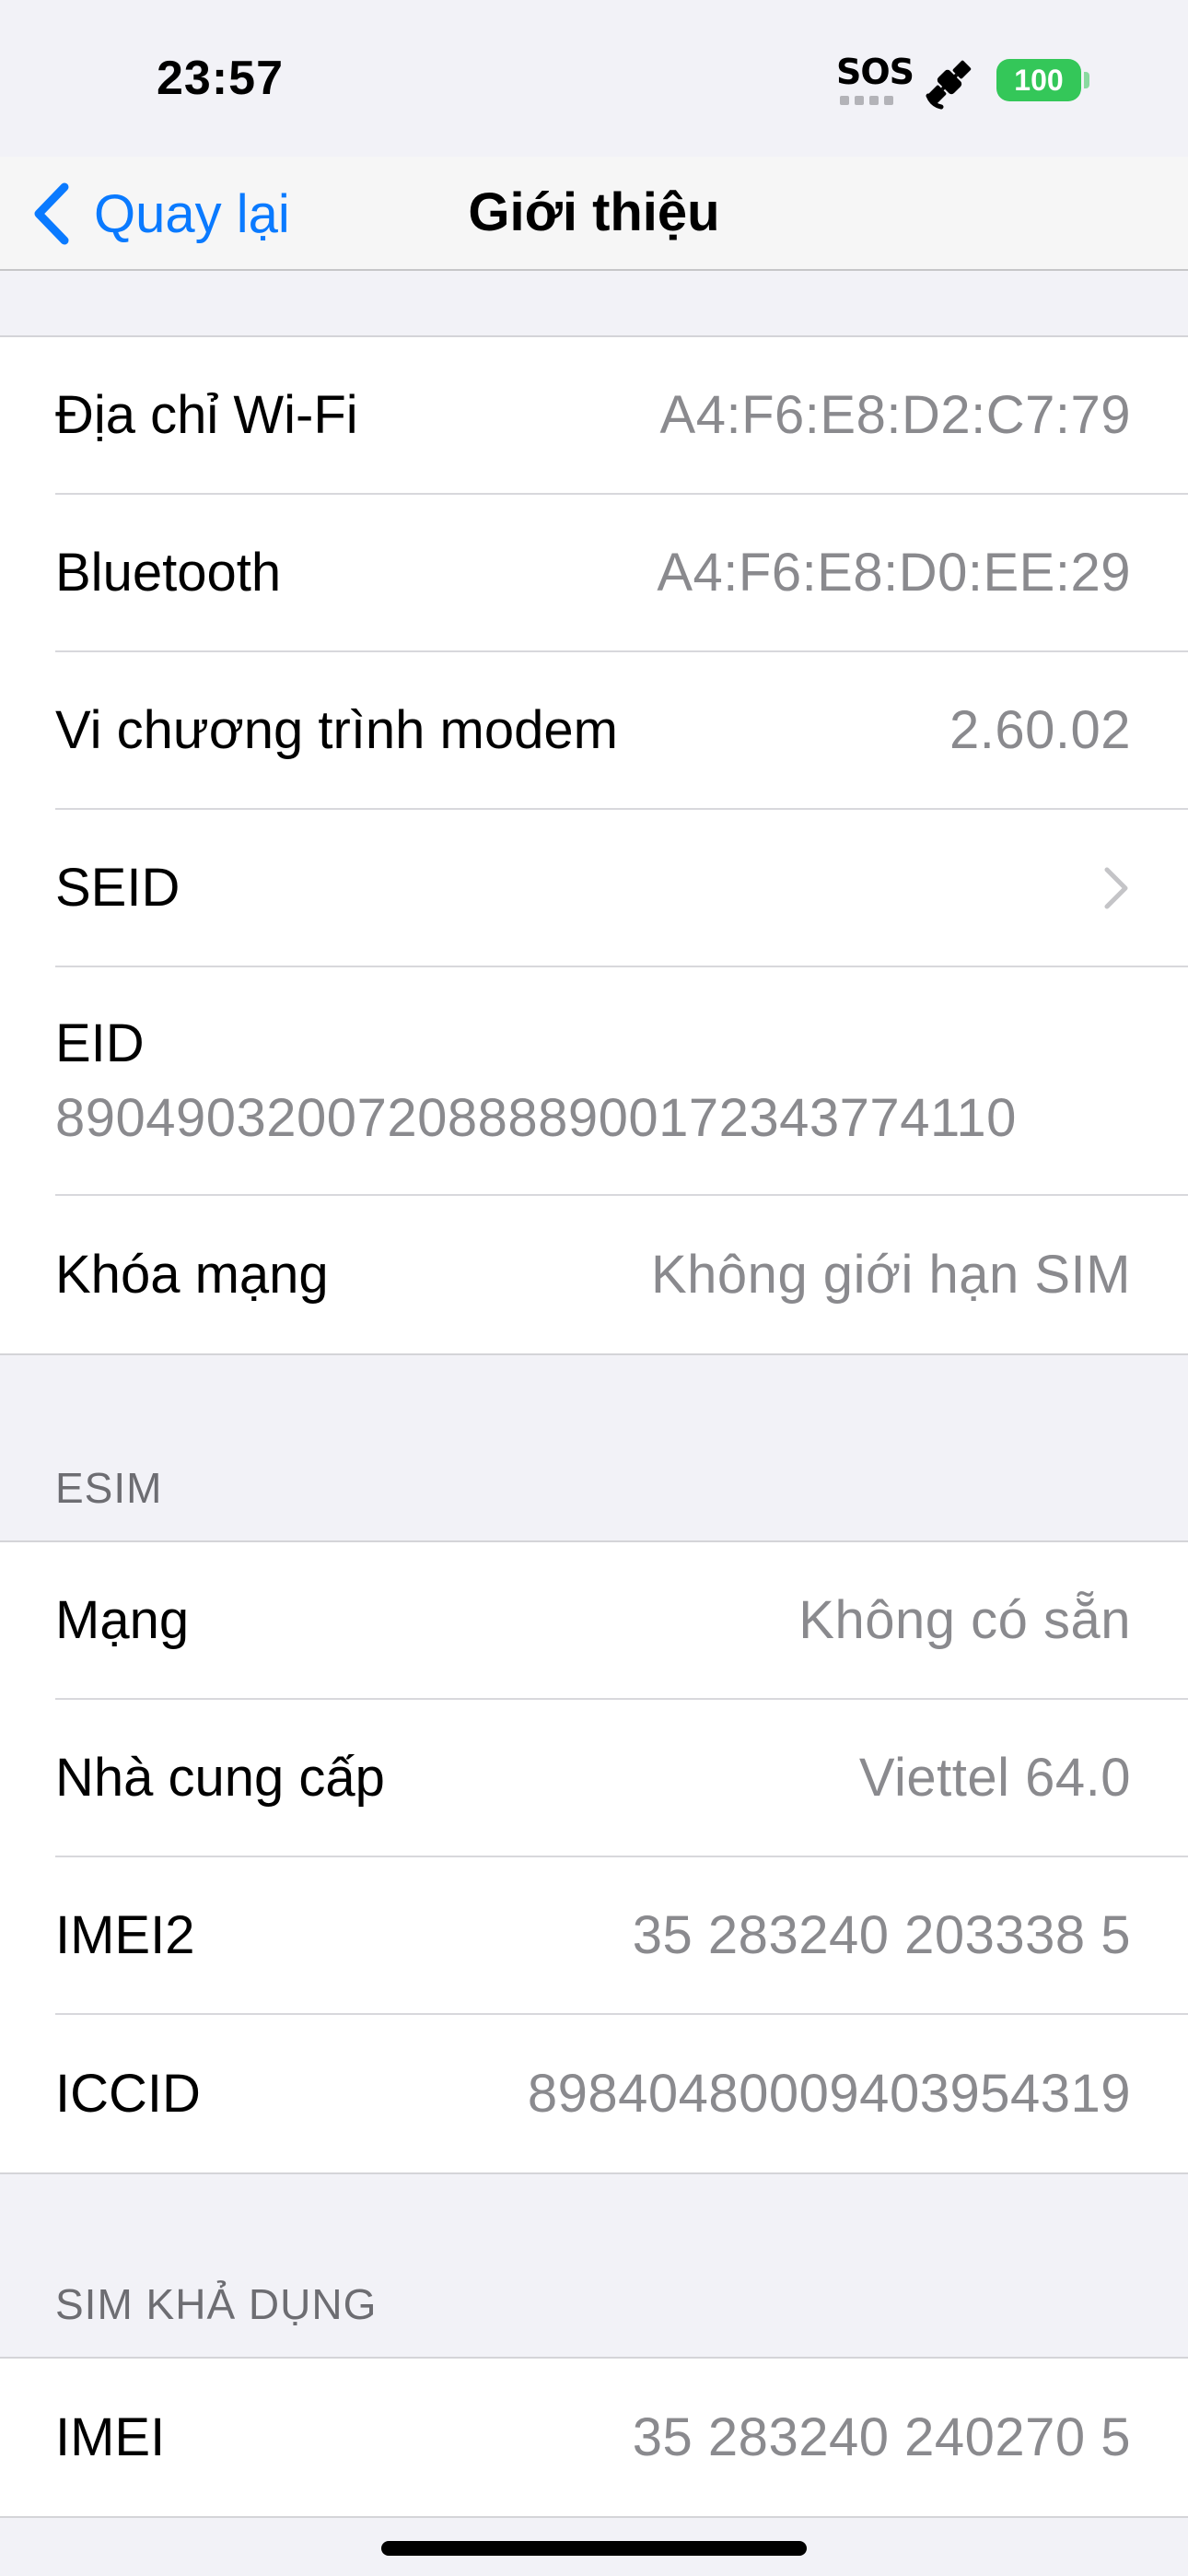  What do you see at coordinates (1086, 80) in the screenshot?
I see `battery-tip` at bounding box center [1086, 80].